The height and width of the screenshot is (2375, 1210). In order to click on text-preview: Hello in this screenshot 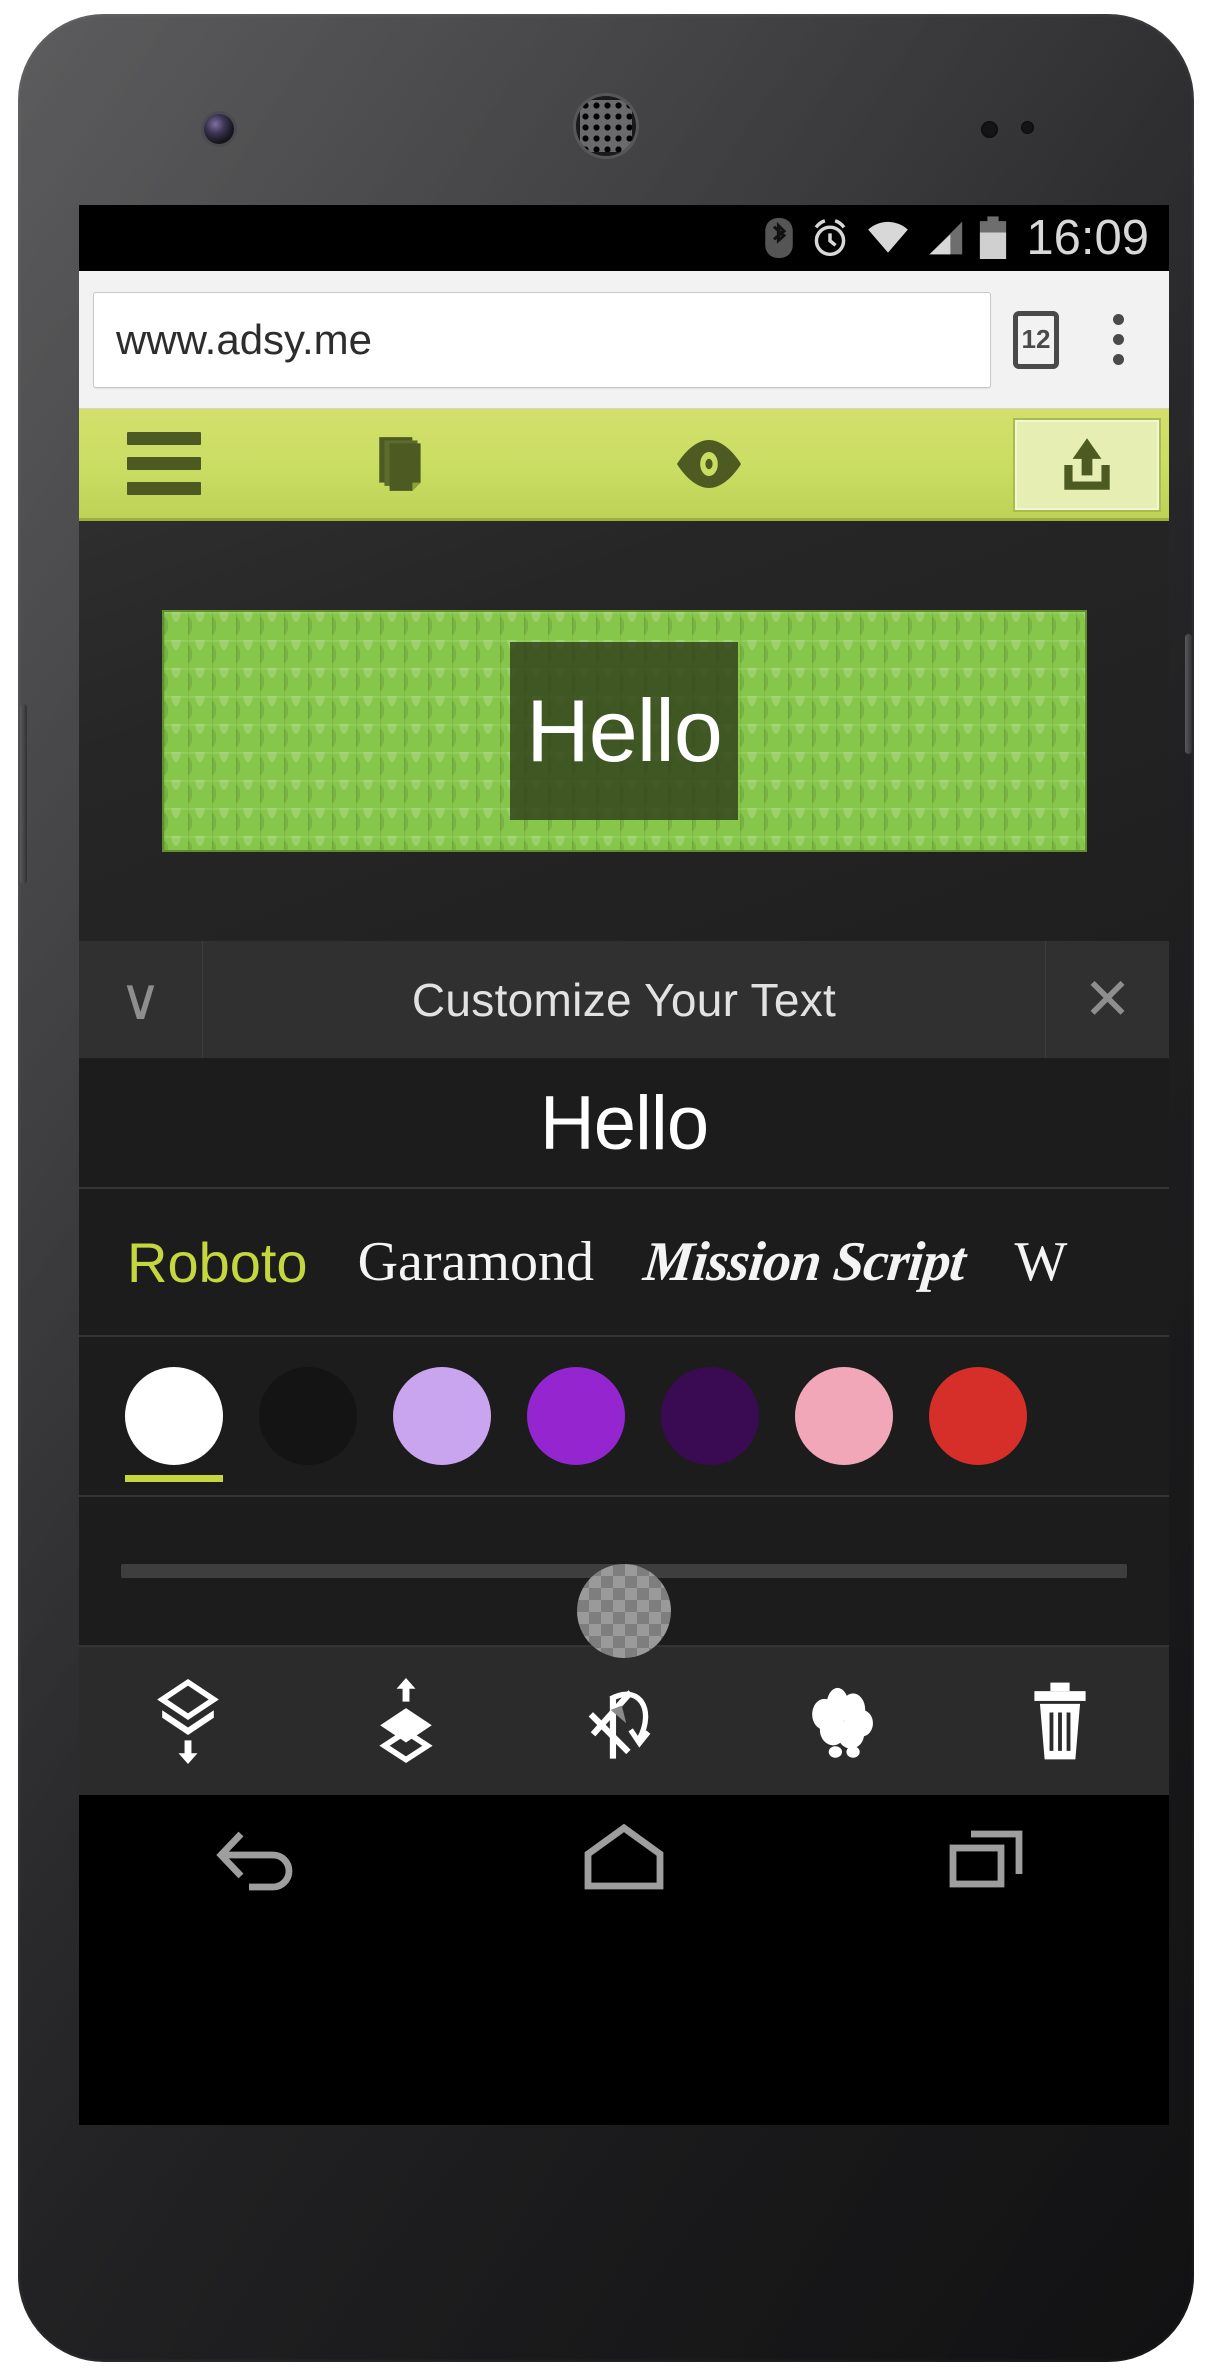, I will do `click(624, 1123)`.